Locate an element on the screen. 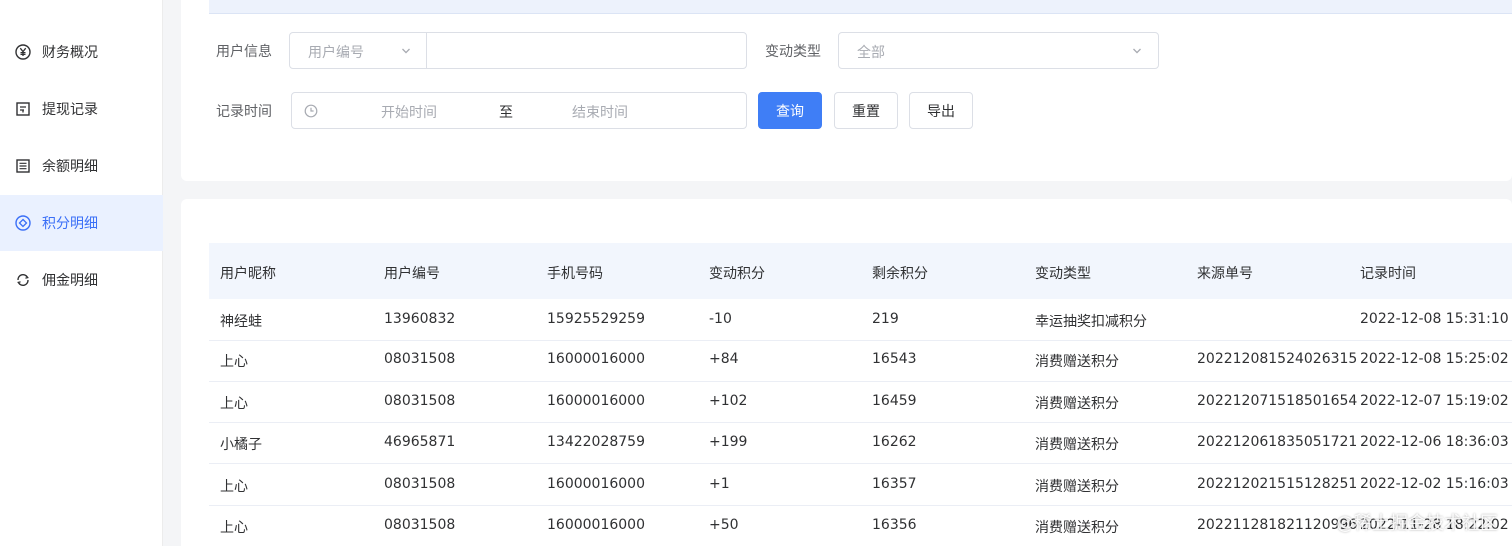 The width and height of the screenshot is (1512, 546). sidebar-item-label: 财务概况 is located at coordinates (70, 53).